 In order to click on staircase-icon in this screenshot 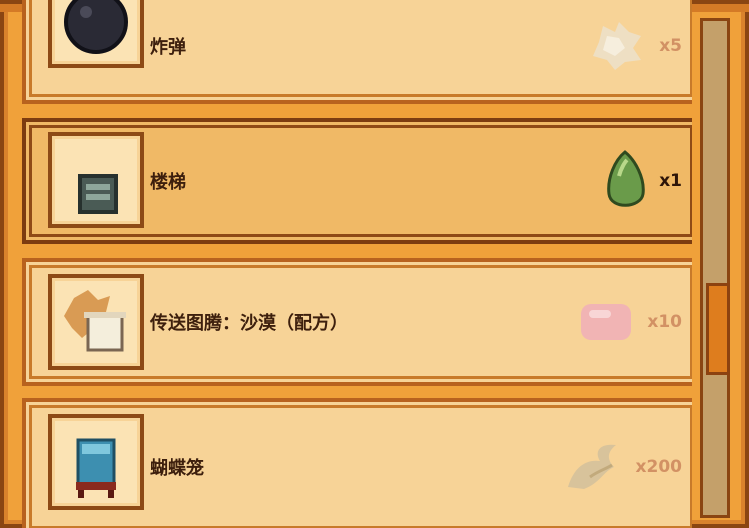, I will do `click(98, 194)`.